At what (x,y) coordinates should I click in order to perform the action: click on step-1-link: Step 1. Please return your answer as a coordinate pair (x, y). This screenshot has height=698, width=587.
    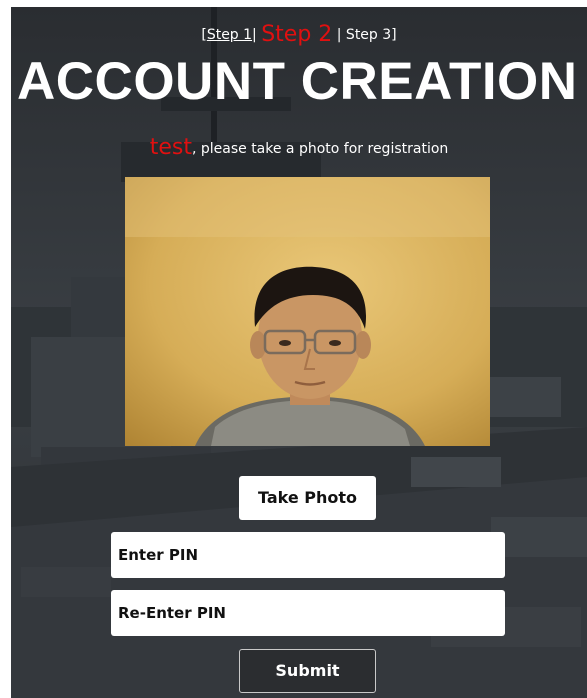
    Looking at the image, I should click on (229, 35).